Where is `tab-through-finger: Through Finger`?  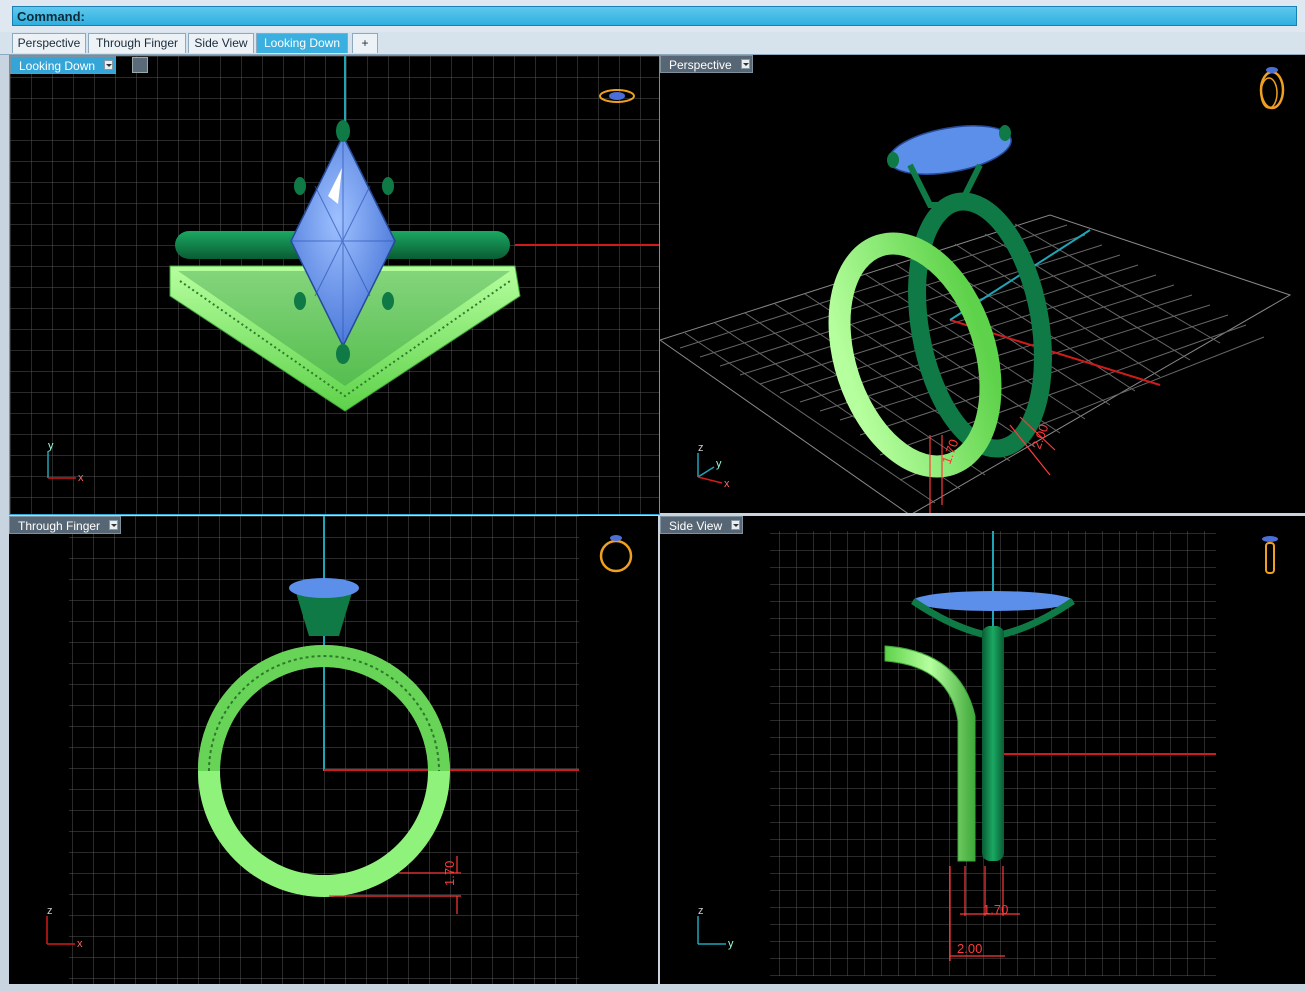 tab-through-finger: Through Finger is located at coordinates (137, 43).